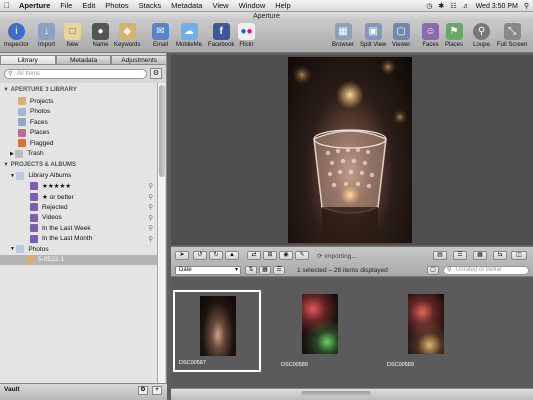  What do you see at coordinates (220, 5) in the screenshot?
I see `menu-view: View` at bounding box center [220, 5].